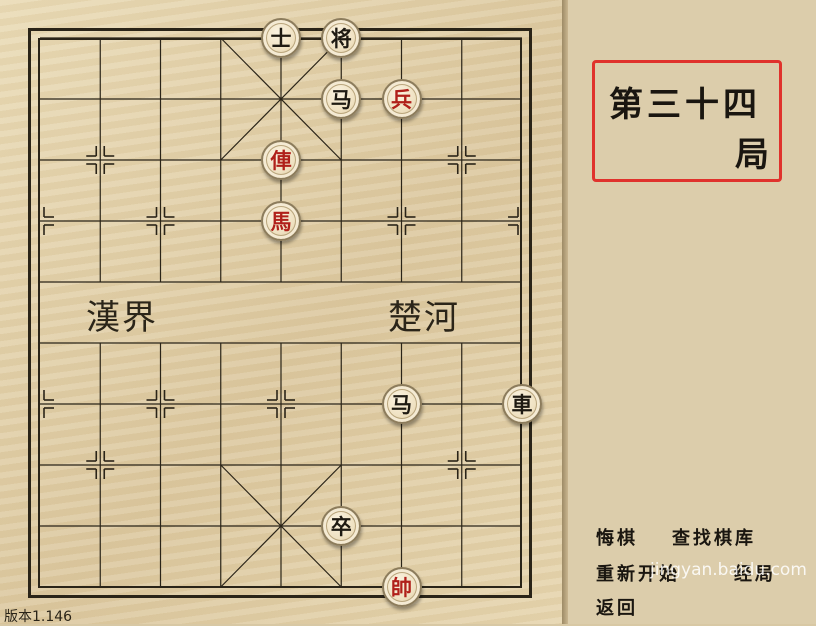 Image resolution: width=816 pixels, height=626 pixels. What do you see at coordinates (341, 526) in the screenshot?
I see `piece-black: 卒` at bounding box center [341, 526].